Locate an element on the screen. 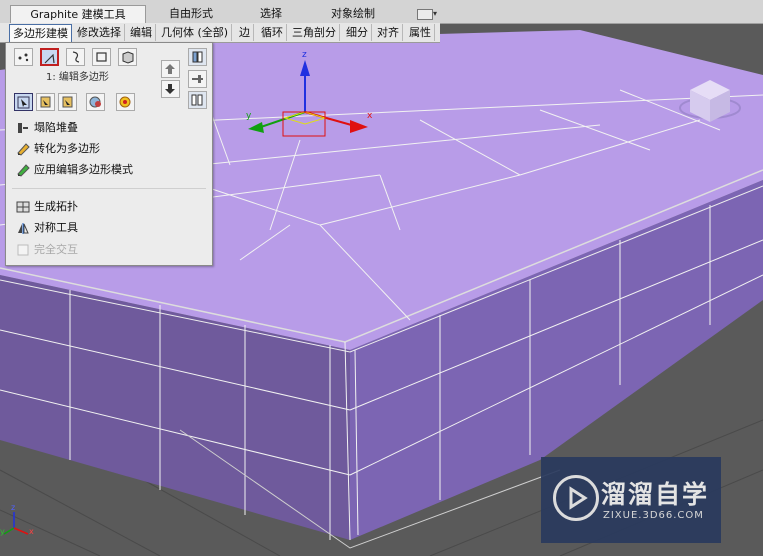  ignore-backfacing-button is located at coordinates (45, 102).